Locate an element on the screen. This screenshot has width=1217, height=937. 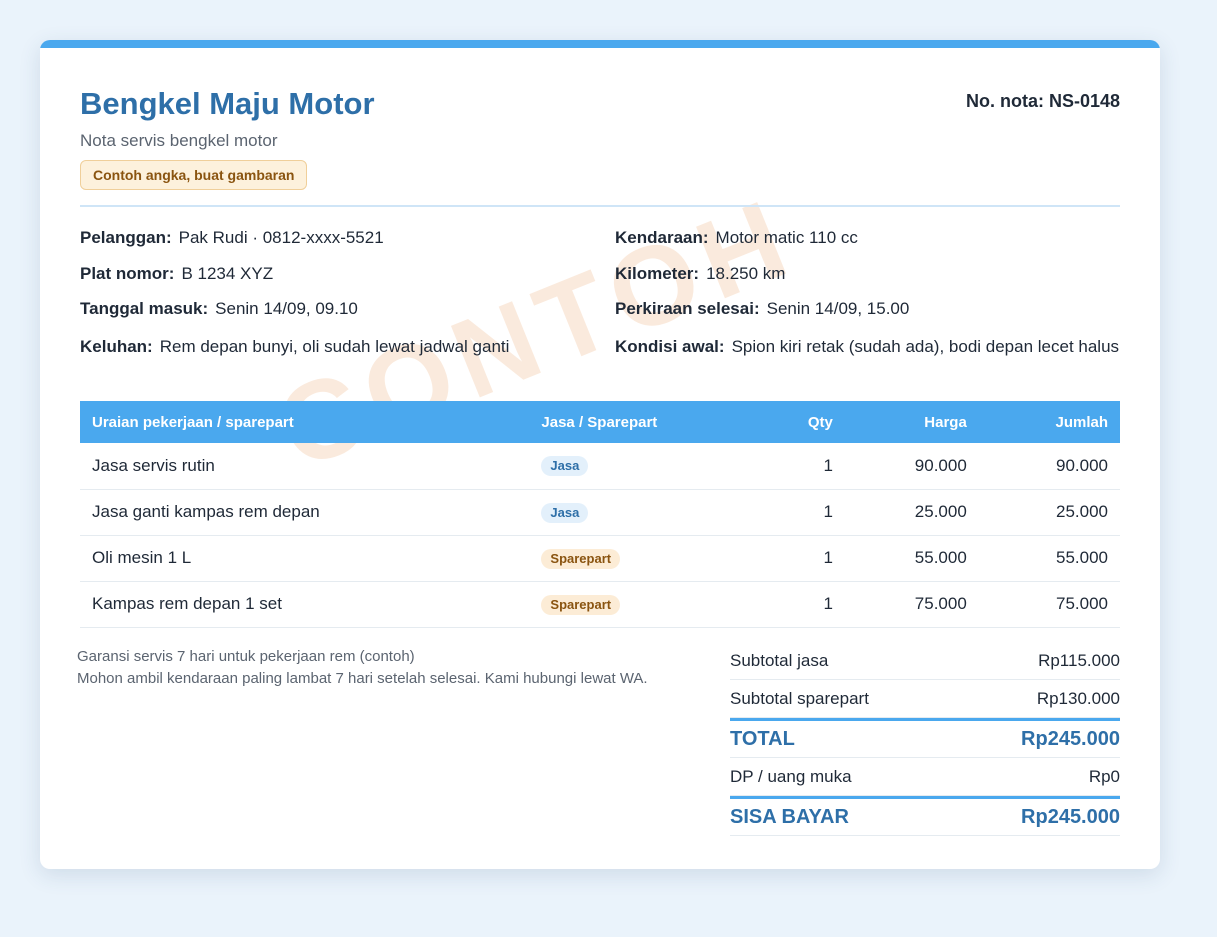
total-row: TOTAL Rp245.000 is located at coordinates (925, 738).